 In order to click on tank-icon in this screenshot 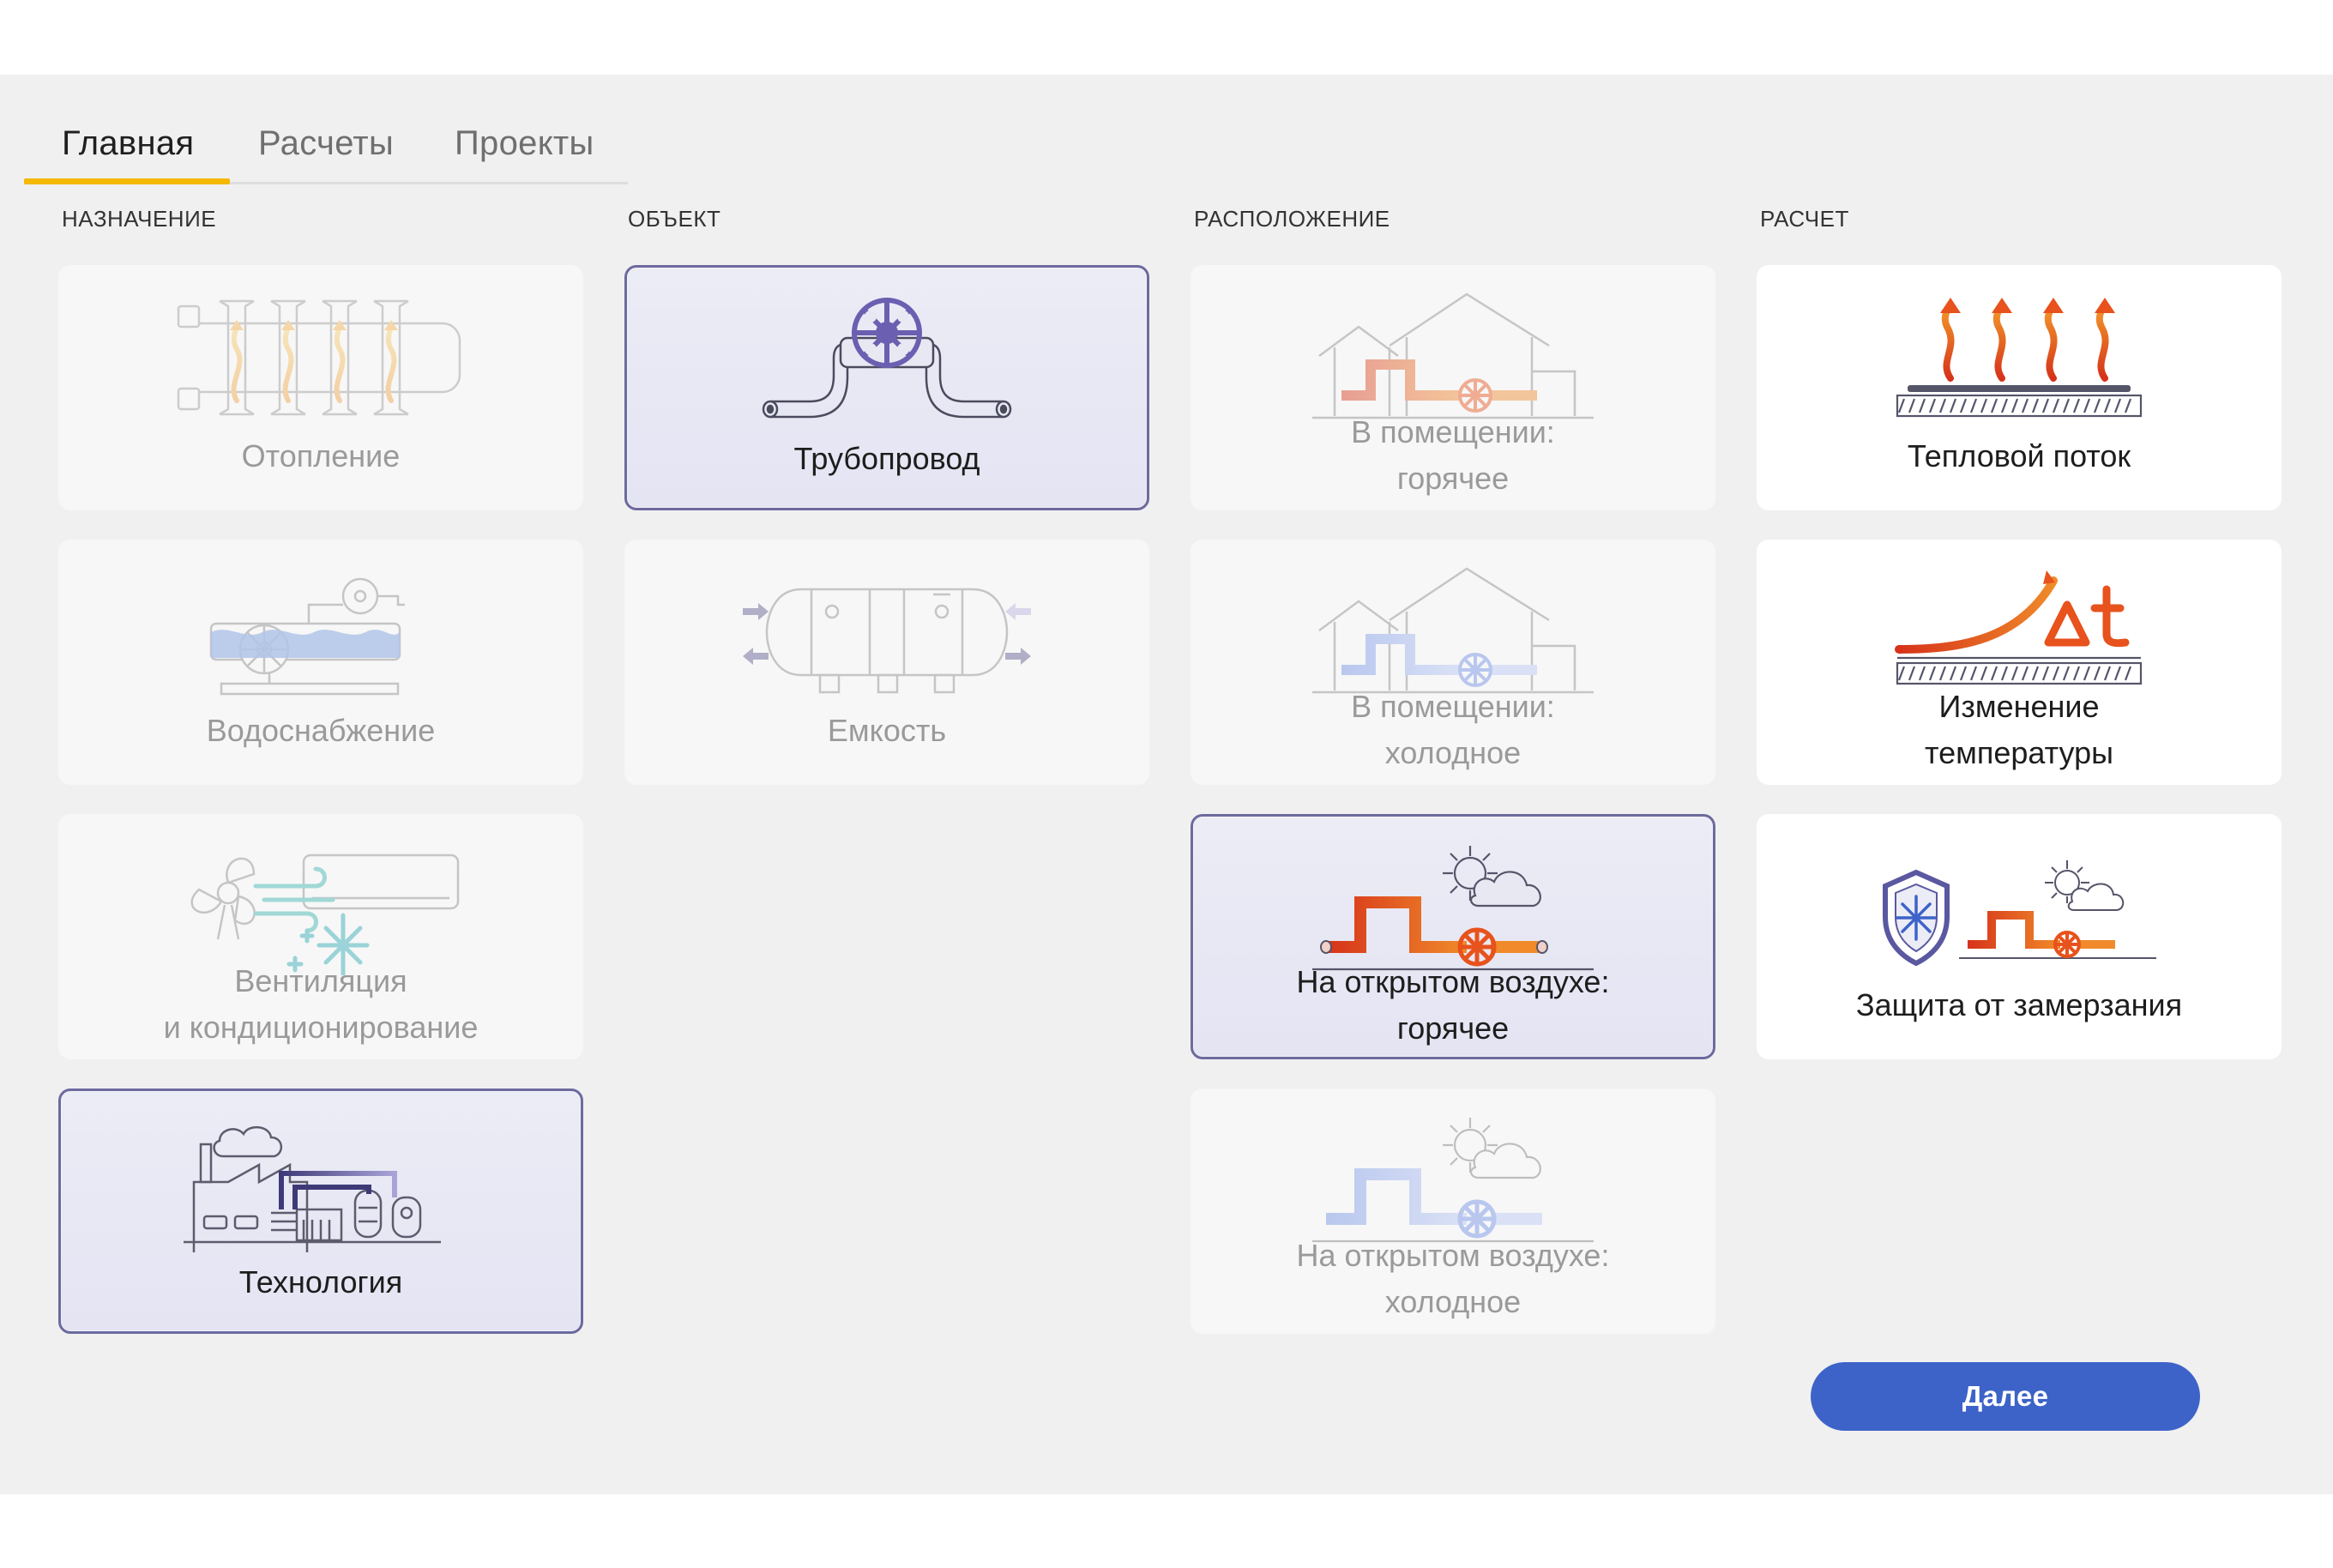, I will do `click(887, 633)`.